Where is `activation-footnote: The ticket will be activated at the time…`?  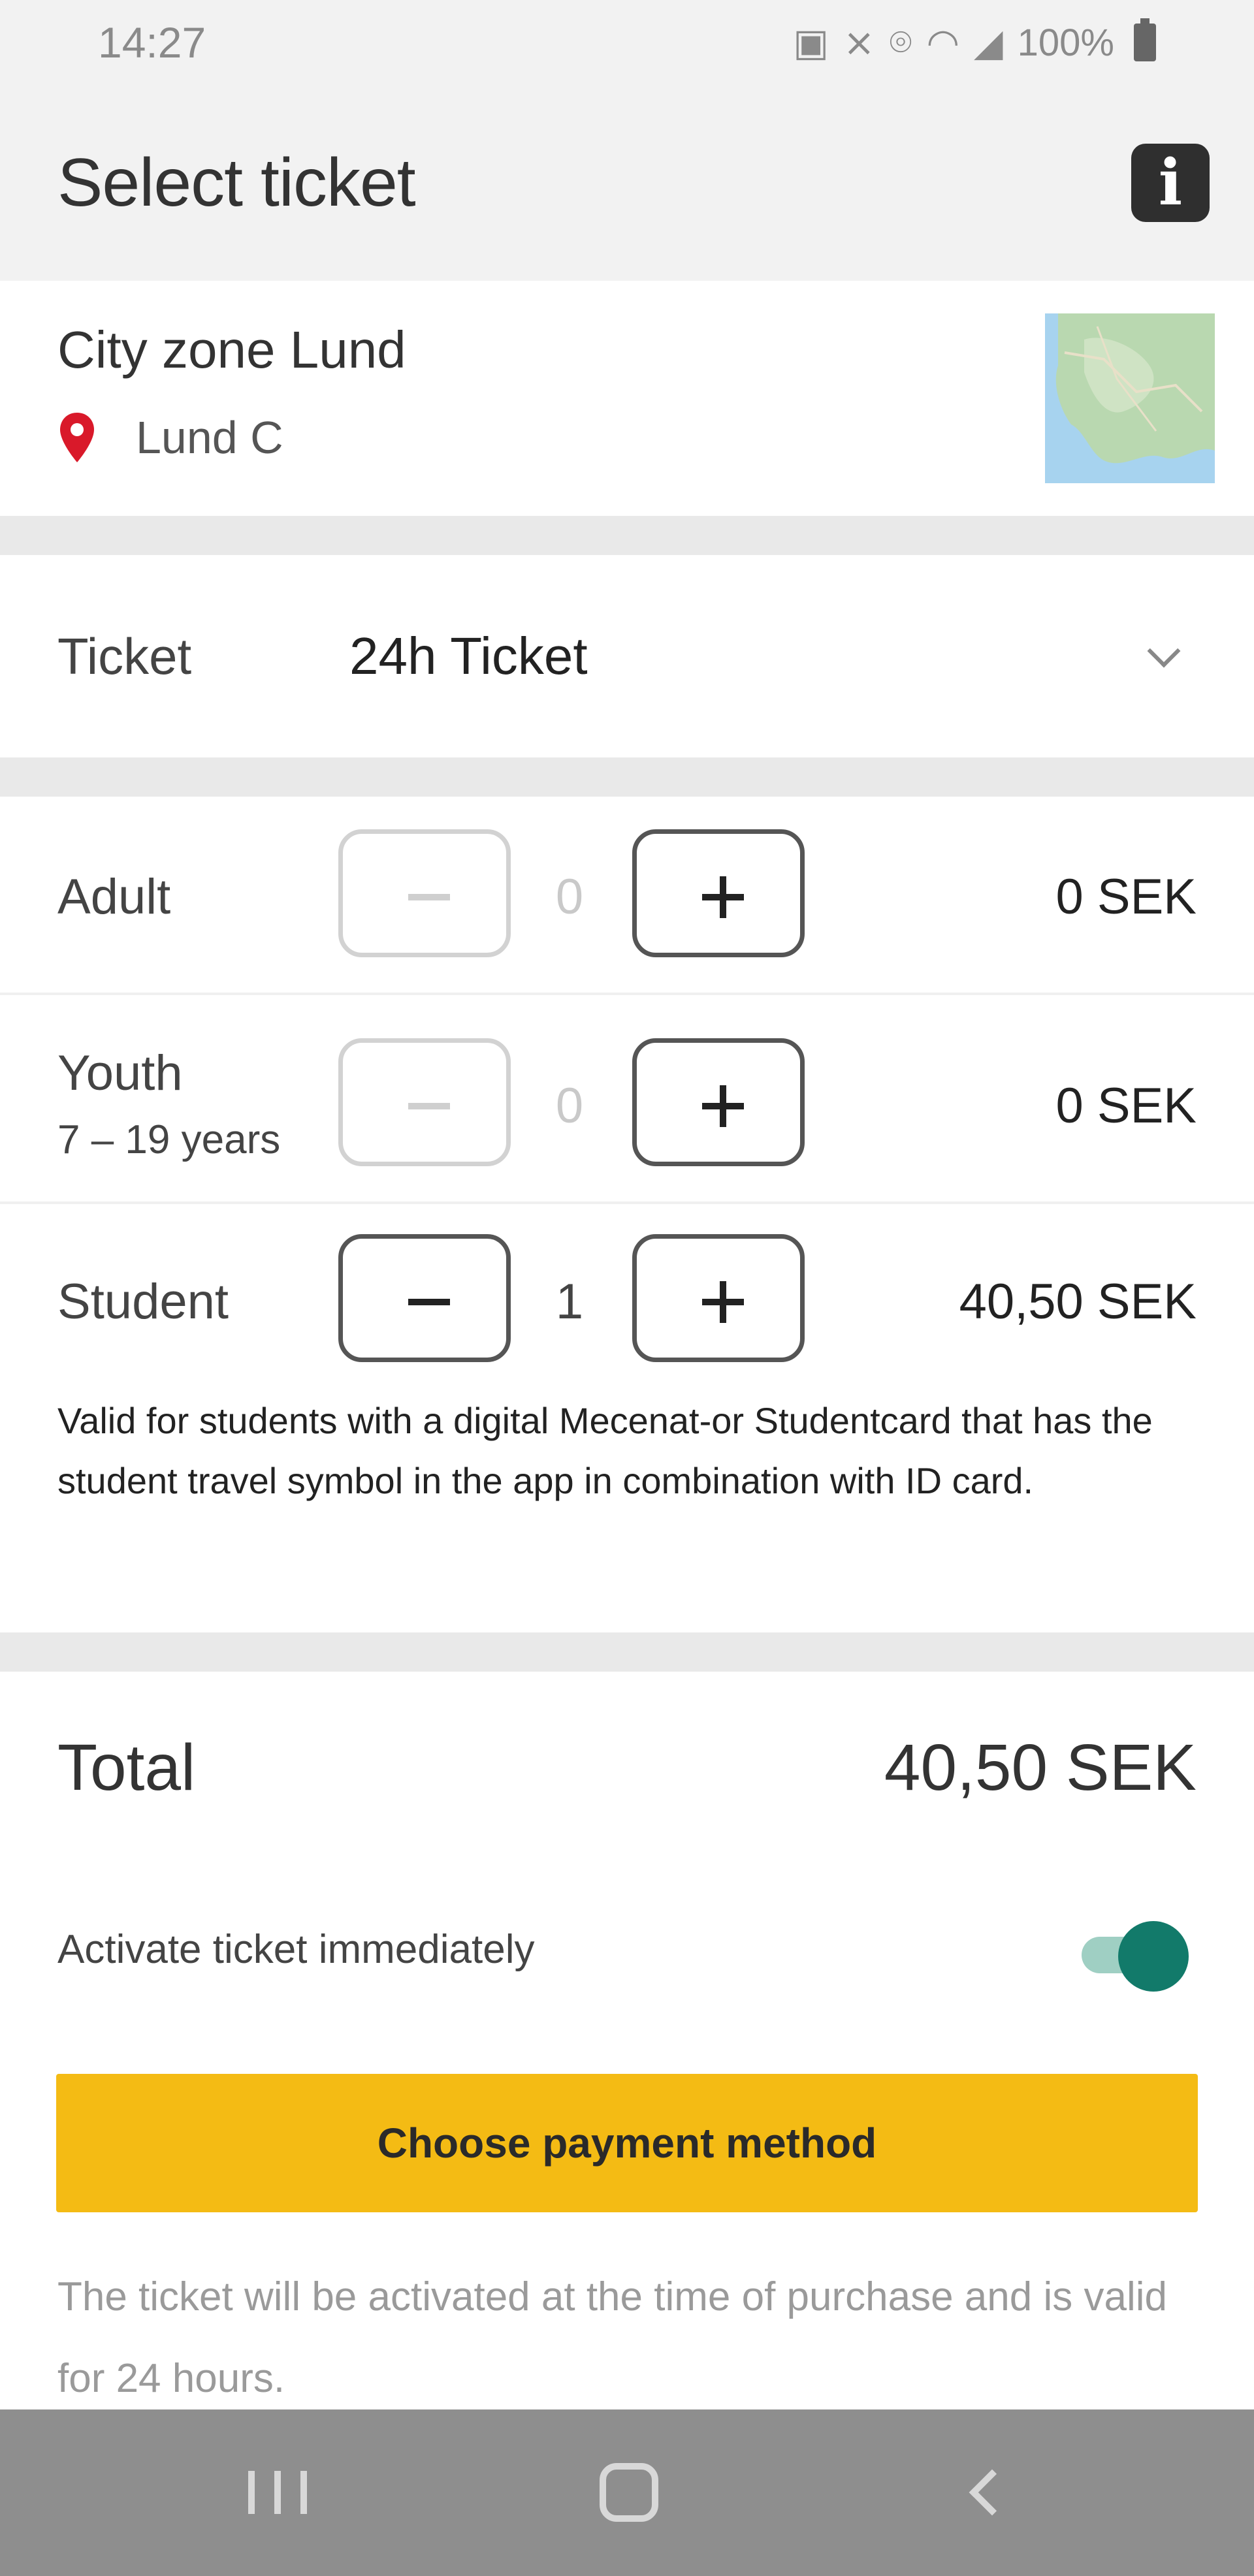 activation-footnote: The ticket will be activated at the time… is located at coordinates (612, 2337).